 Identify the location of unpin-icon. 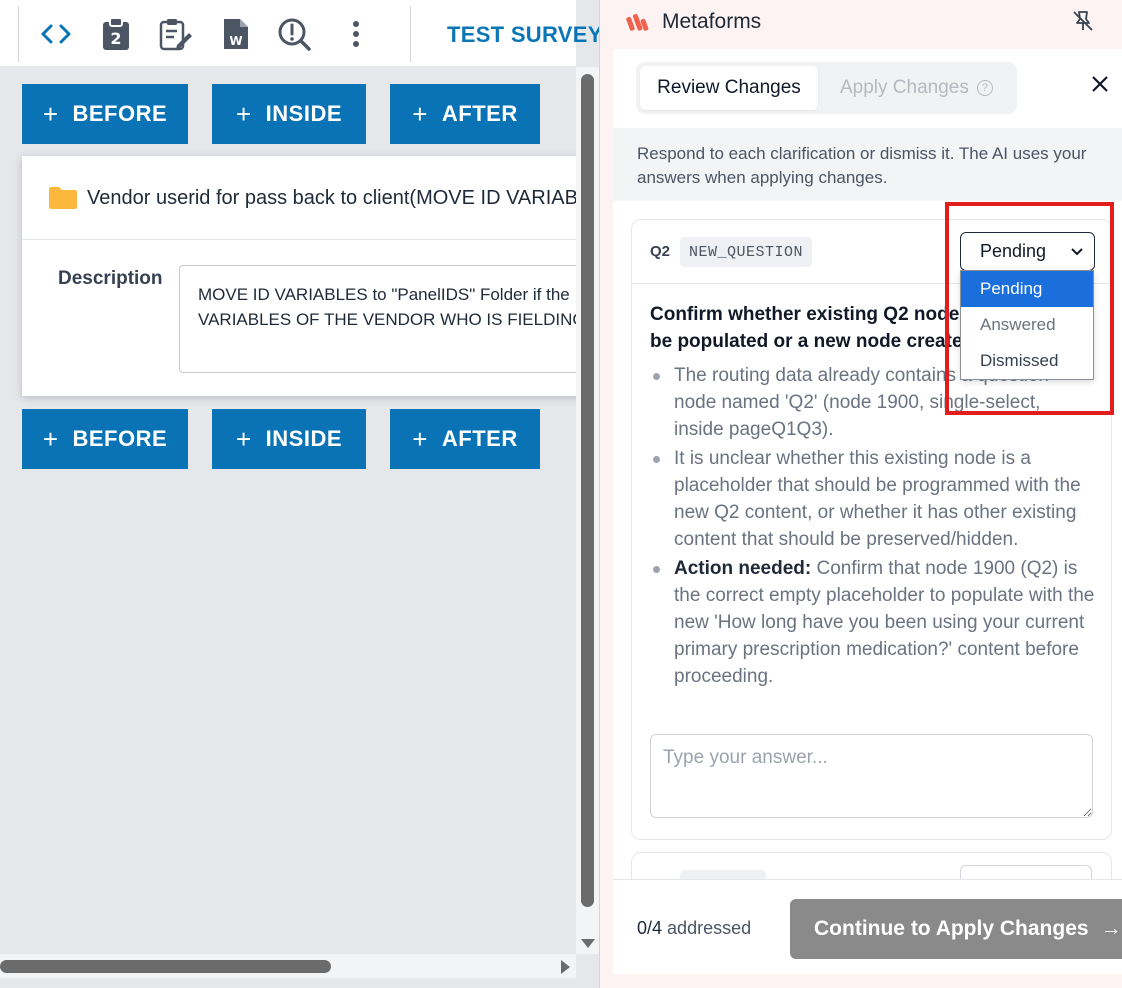
(1083, 23).